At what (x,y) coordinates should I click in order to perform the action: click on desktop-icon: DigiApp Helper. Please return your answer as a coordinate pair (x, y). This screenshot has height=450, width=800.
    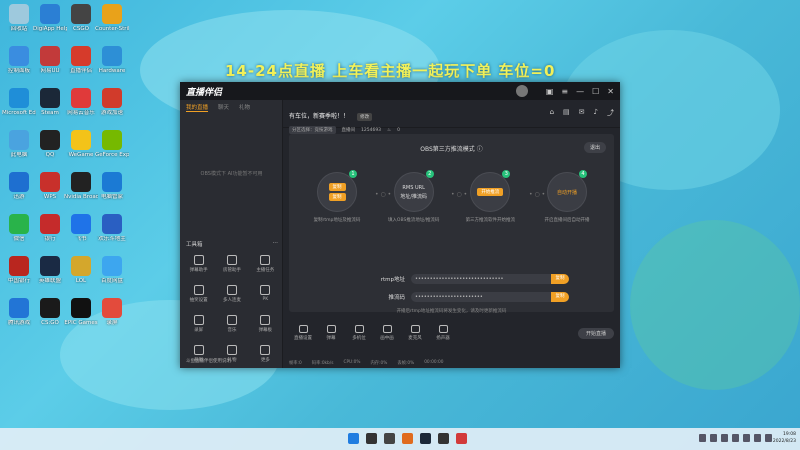
    Looking at the image, I should click on (50, 18).